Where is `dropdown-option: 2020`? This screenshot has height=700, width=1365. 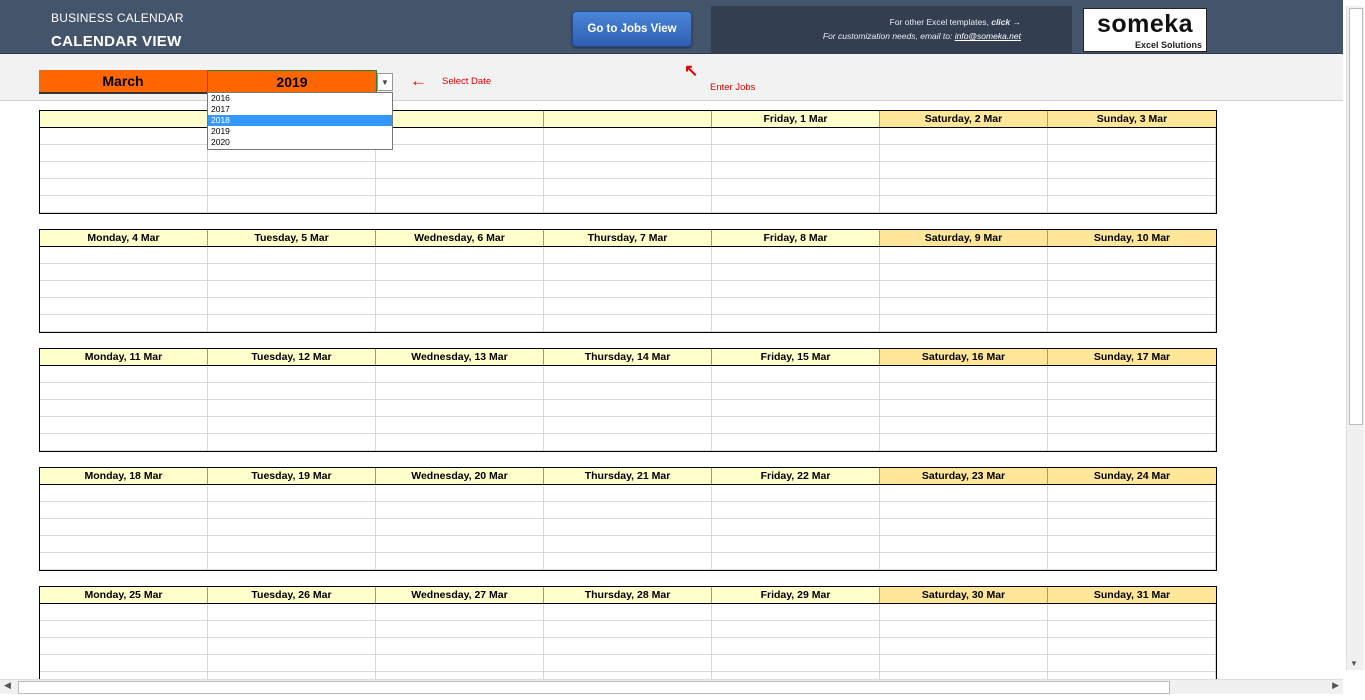
dropdown-option: 2020 is located at coordinates (300, 142).